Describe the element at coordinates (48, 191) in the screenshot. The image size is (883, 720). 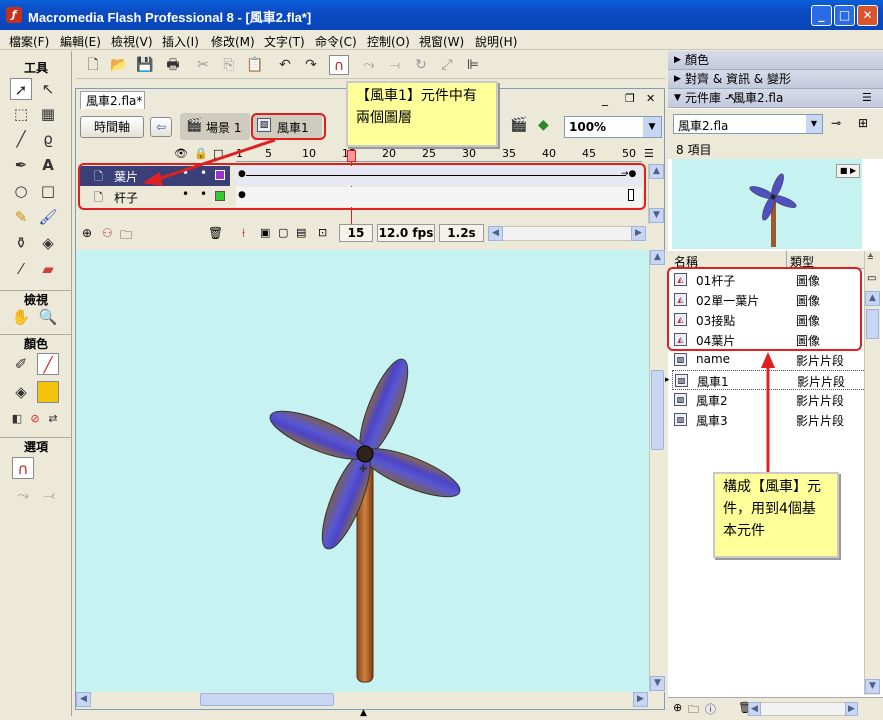
I see `rectangle-tool-icon: □` at that location.